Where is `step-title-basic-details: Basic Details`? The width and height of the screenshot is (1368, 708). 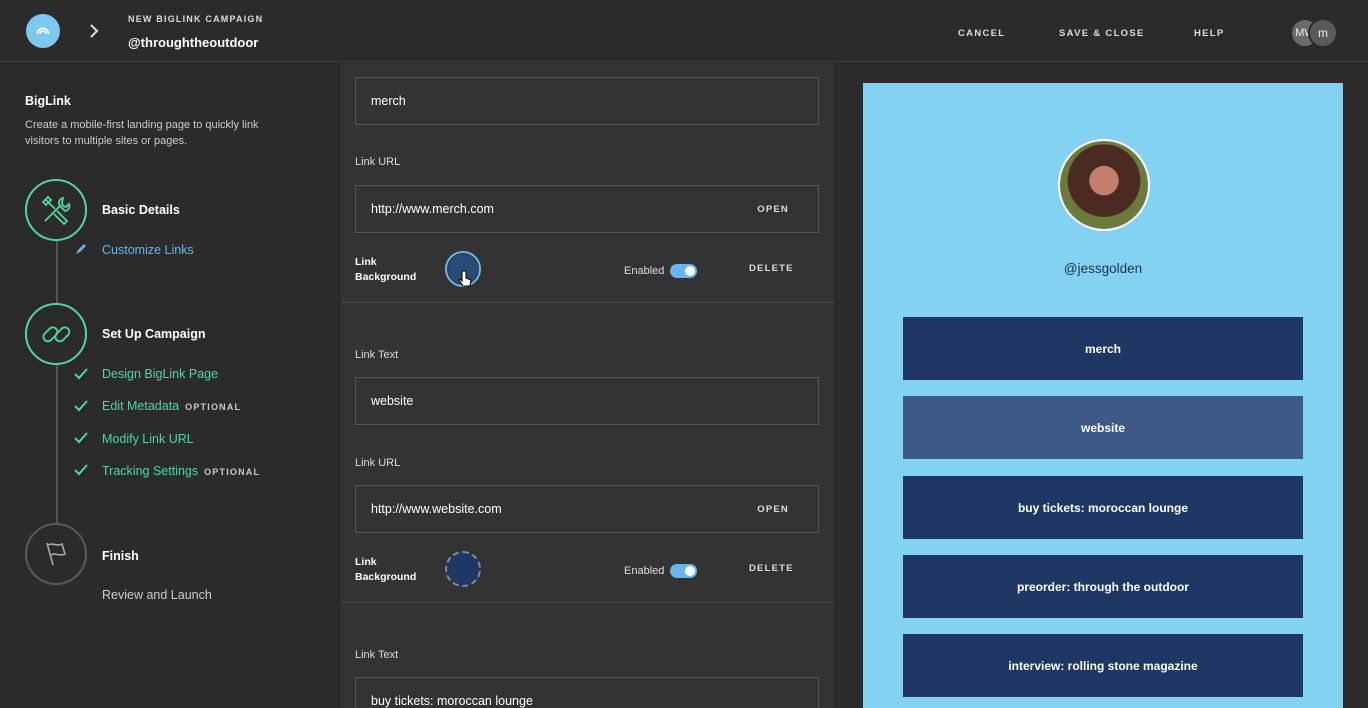
step-title-basic-details: Basic Details is located at coordinates (141, 210).